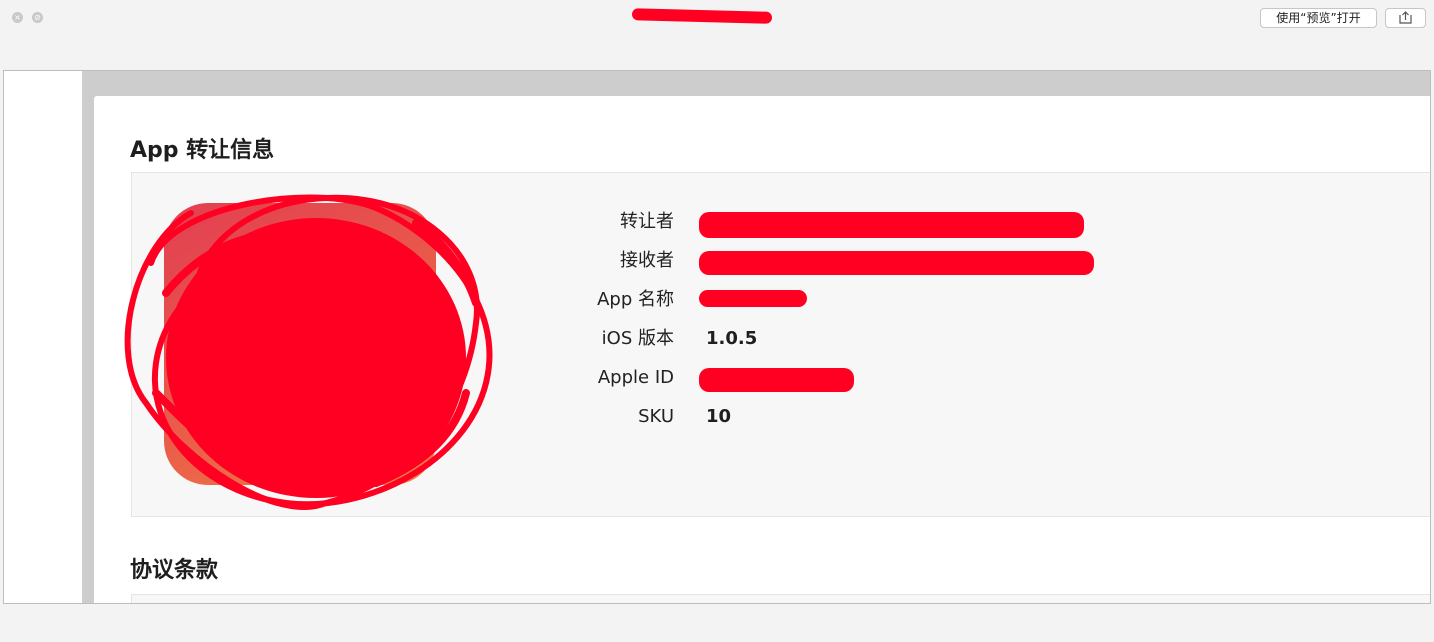 The image size is (1434, 642). Describe the element at coordinates (637, 338) in the screenshot. I see `detail-label: iOS 版本` at that location.